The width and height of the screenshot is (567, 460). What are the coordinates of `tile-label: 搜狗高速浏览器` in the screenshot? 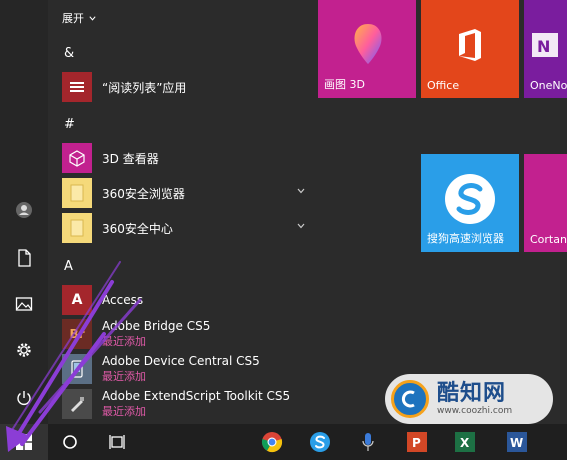 It's located at (465, 238).